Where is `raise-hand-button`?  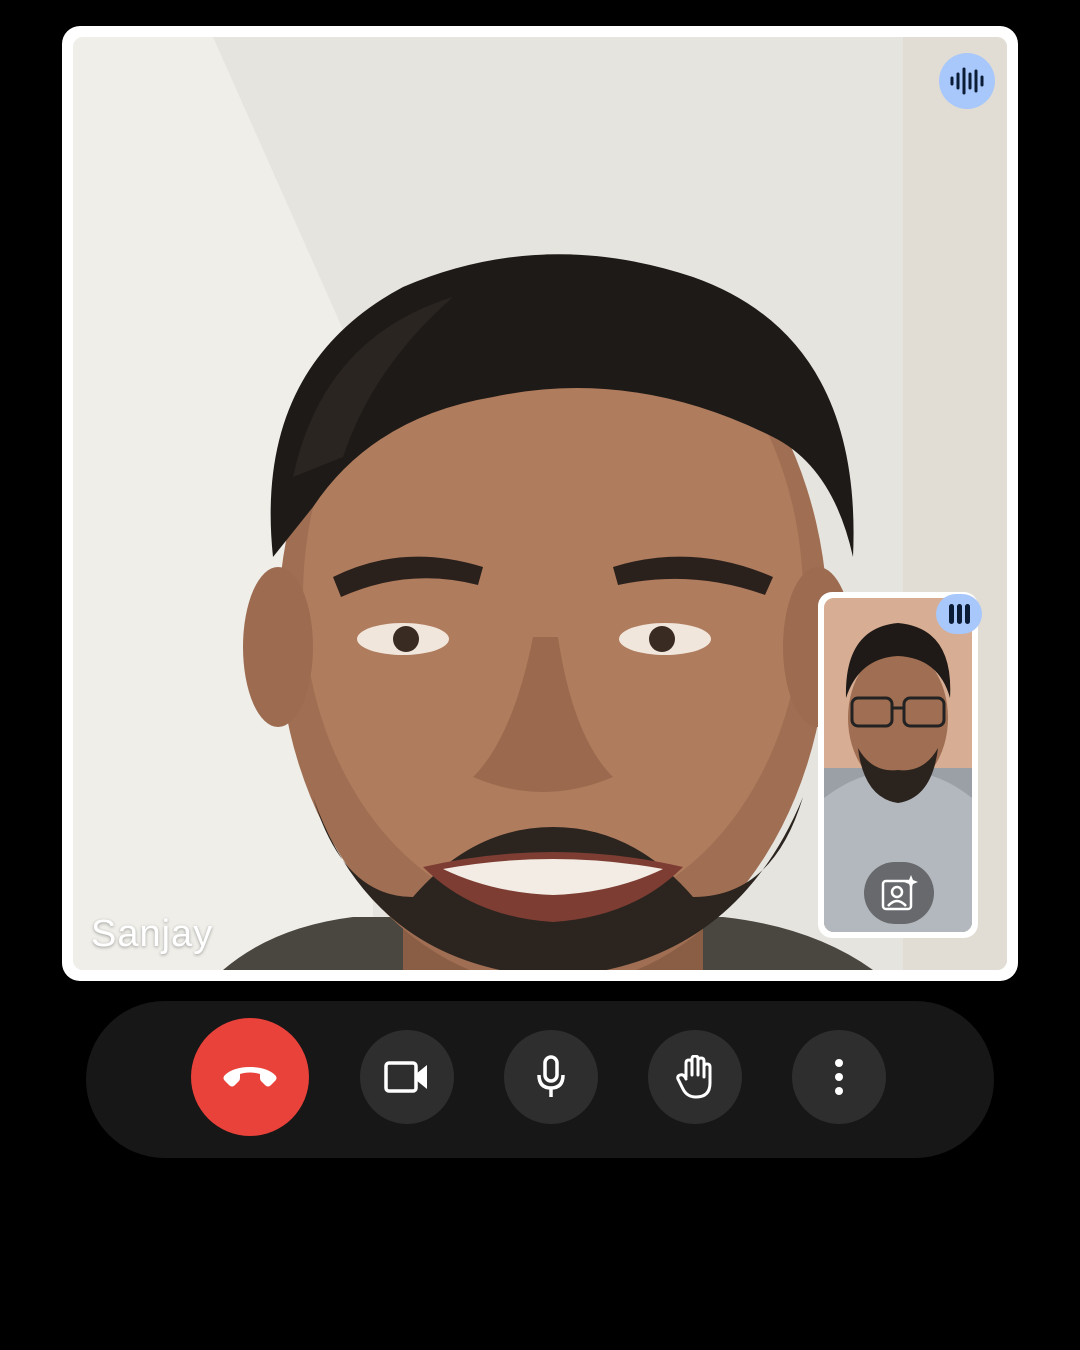 raise-hand-button is located at coordinates (695, 1077).